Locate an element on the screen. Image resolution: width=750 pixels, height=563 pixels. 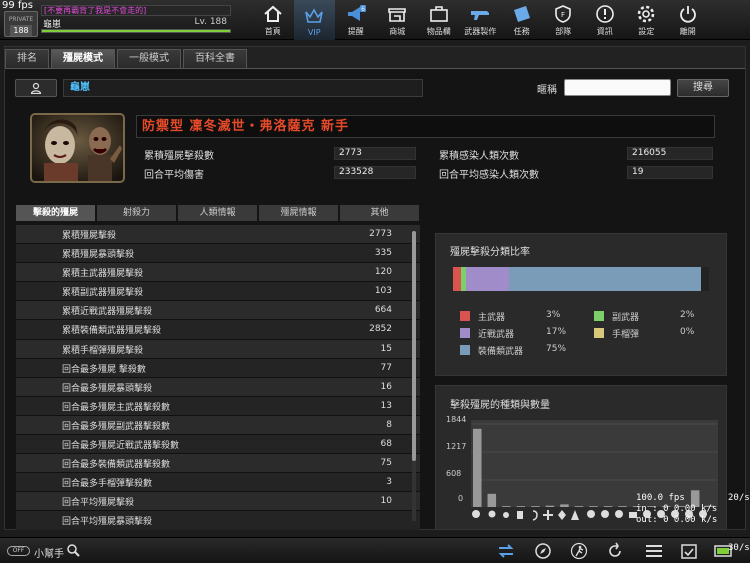
kill-ratio-bar is located at coordinates (581, 279).